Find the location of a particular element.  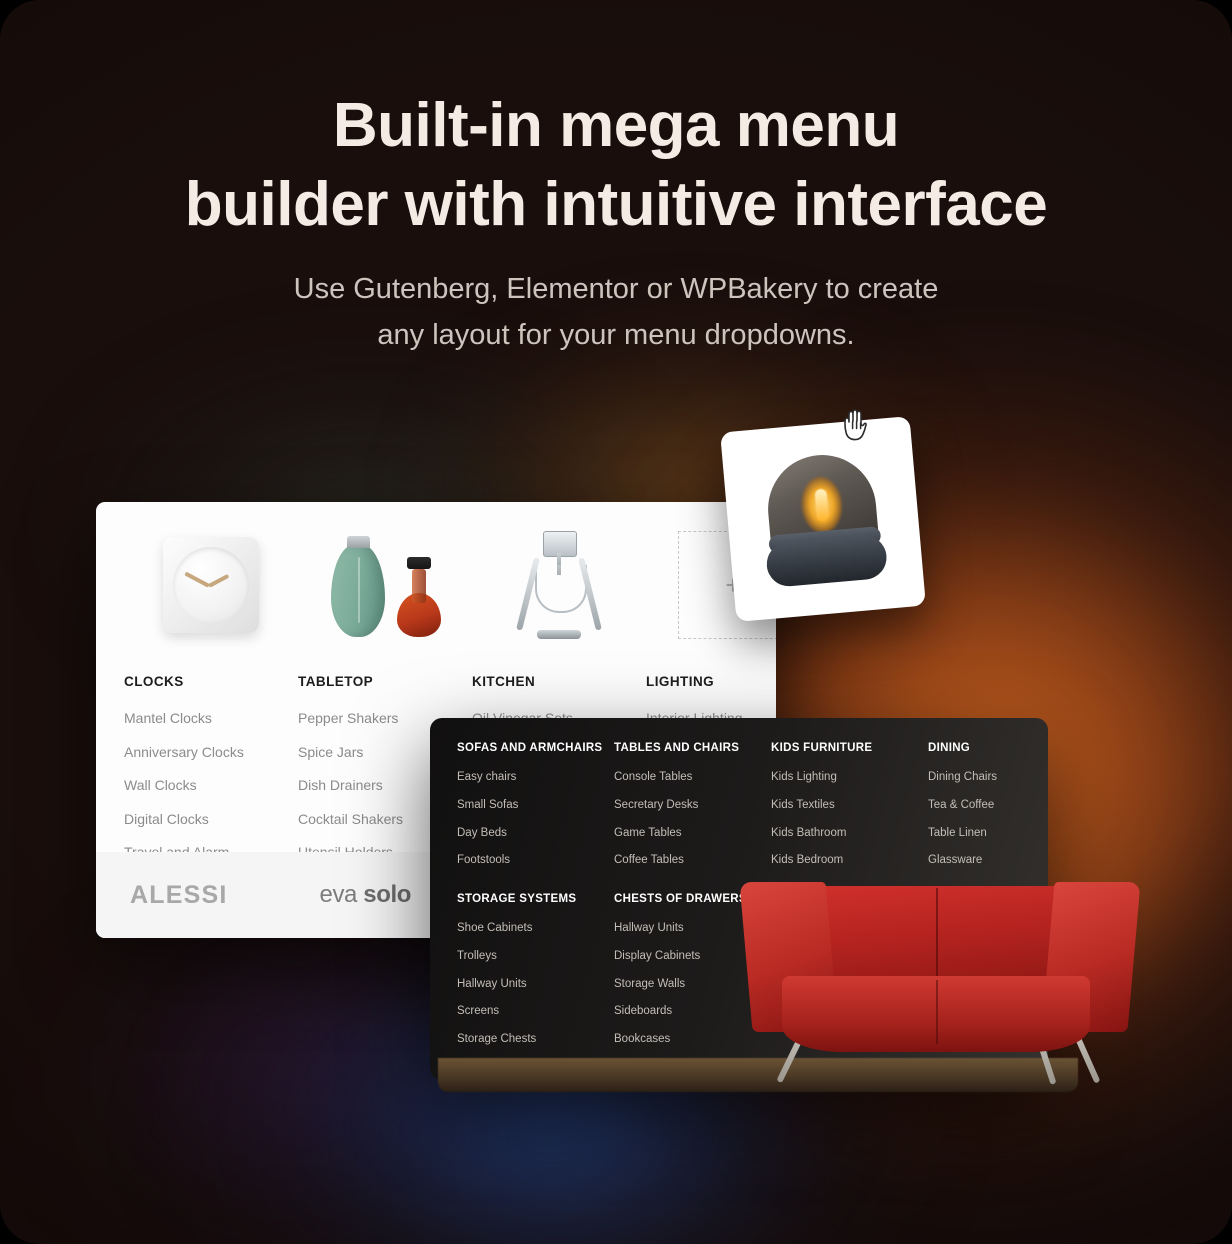

menu-link: Small Sofas is located at coordinates (535, 806).